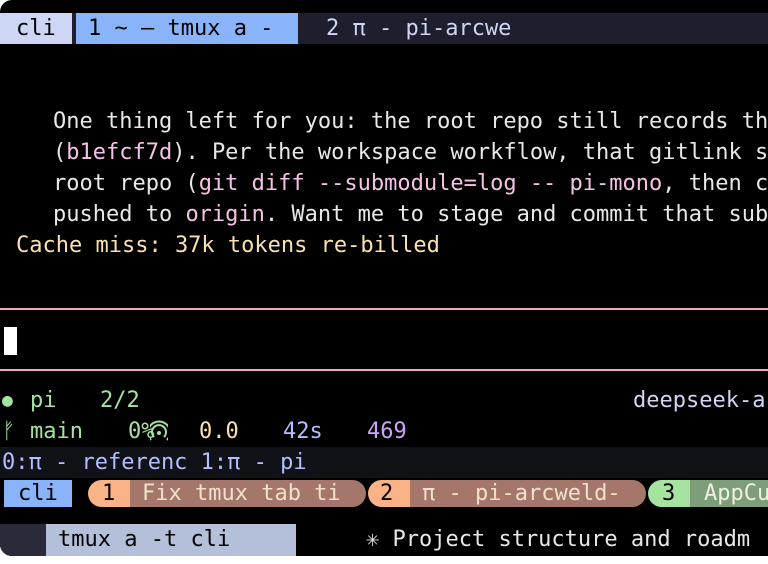 The image size is (768, 564). I want to click on input-box, so click(384, 340).